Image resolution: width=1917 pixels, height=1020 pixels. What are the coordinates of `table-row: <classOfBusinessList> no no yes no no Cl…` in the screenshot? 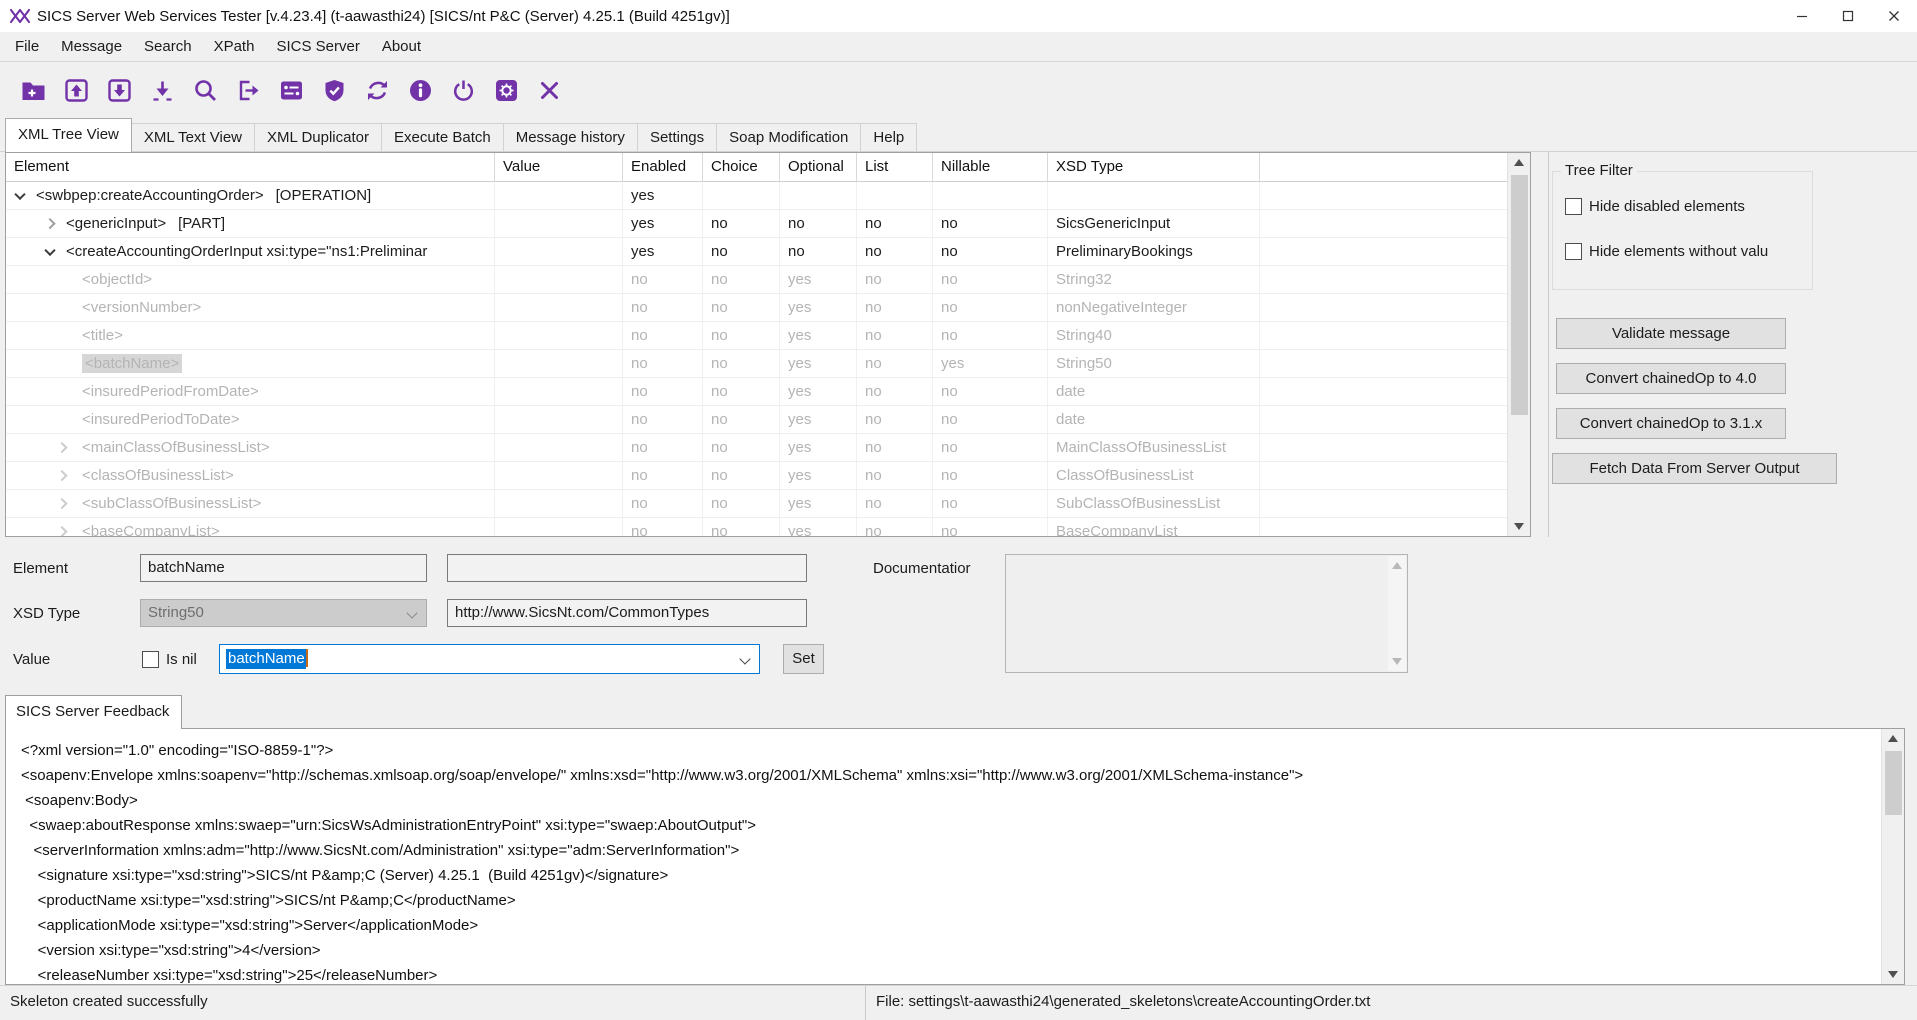 It's located at (768, 476).